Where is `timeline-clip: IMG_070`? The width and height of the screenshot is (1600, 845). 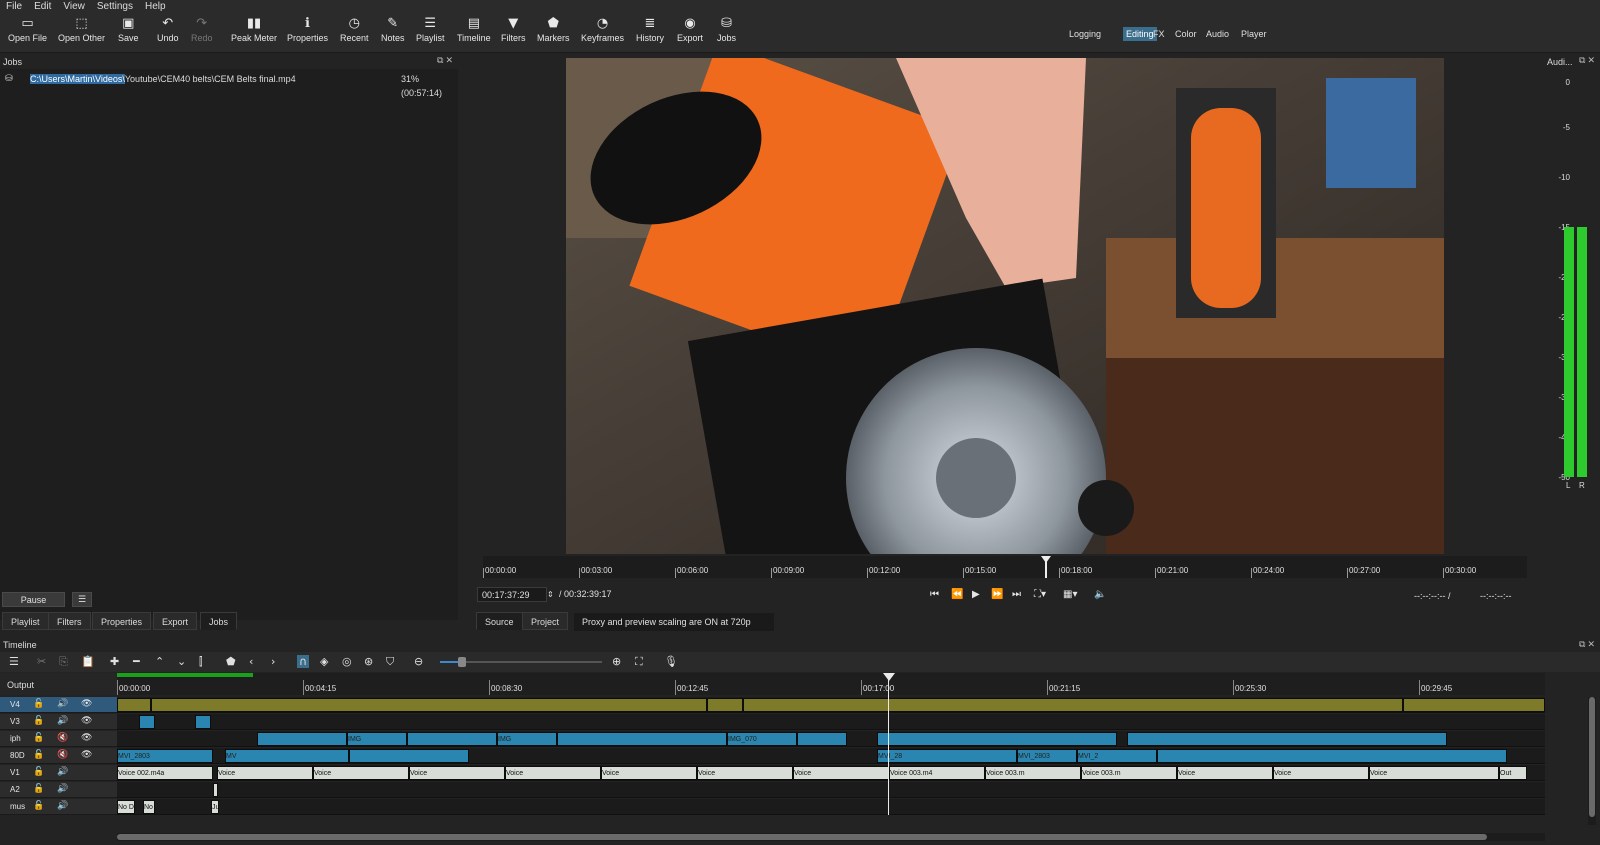 timeline-clip: IMG_070 is located at coordinates (762, 739).